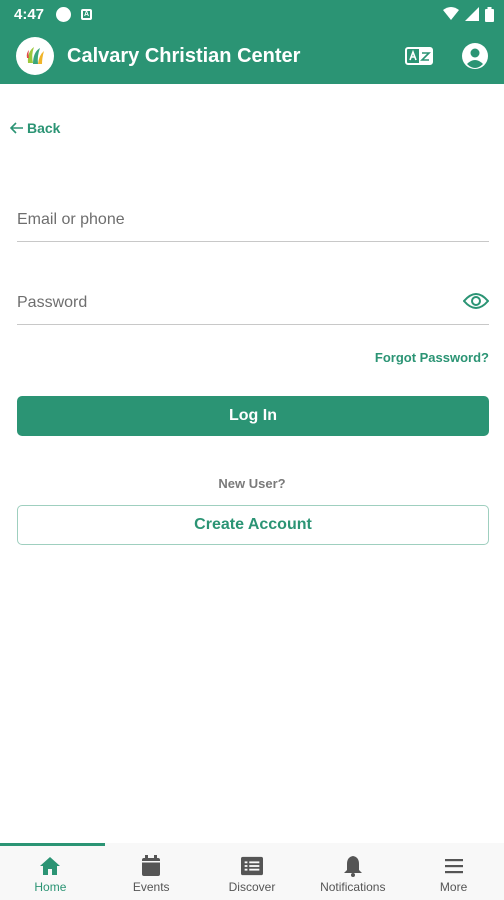 This screenshot has width=504, height=900. I want to click on battery-icon, so click(489, 14).